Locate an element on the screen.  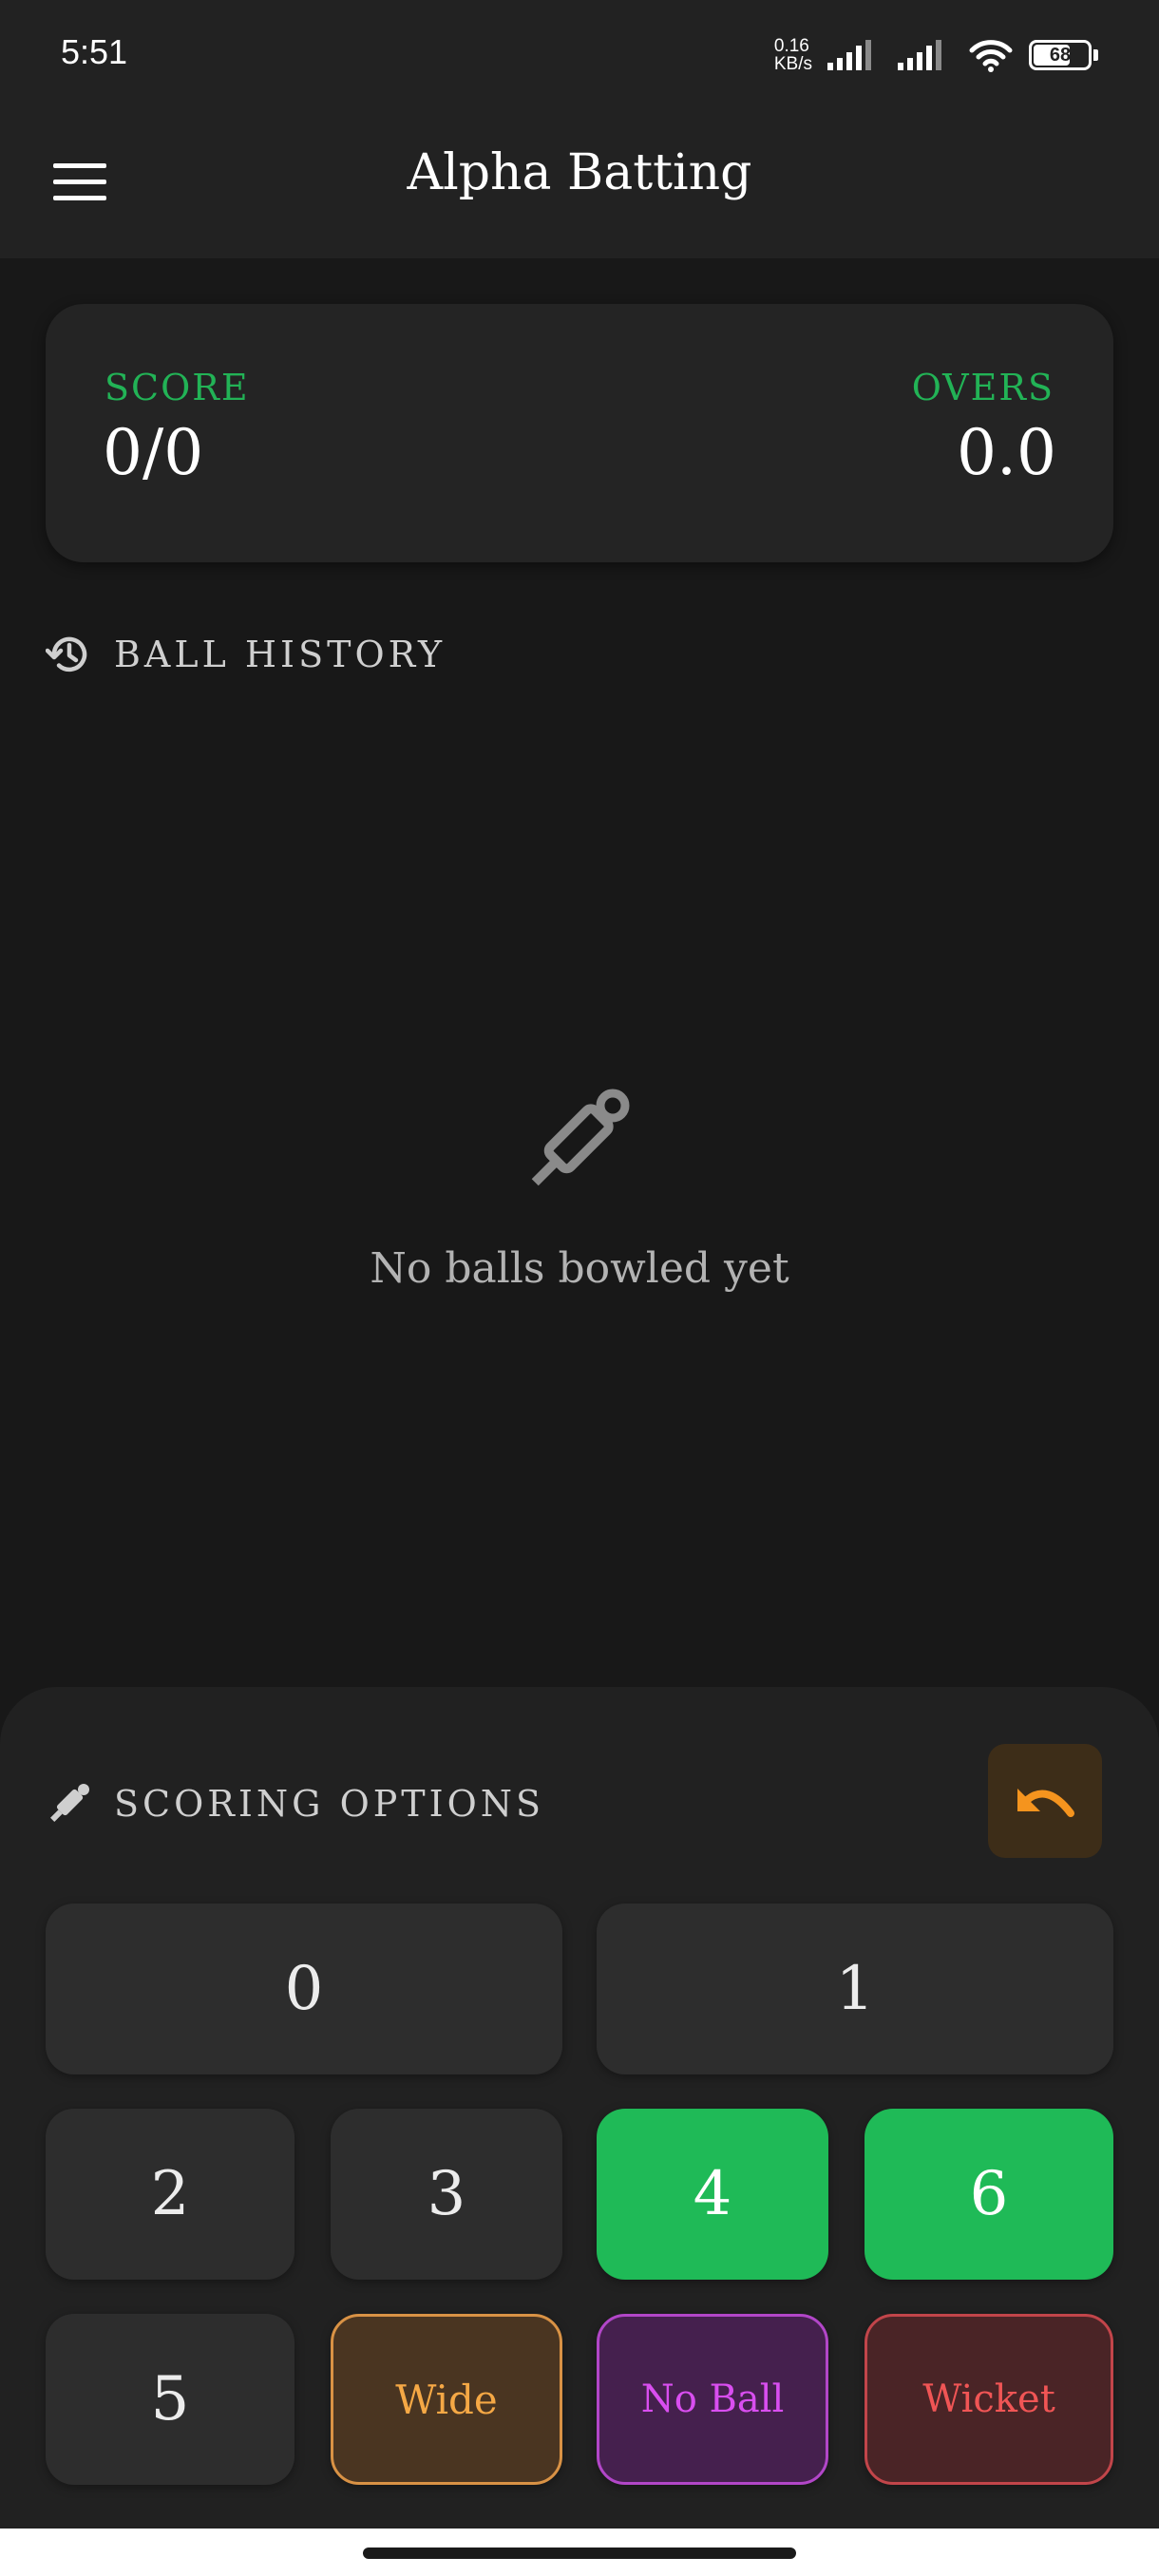
wicket-button: Wicket is located at coordinates (988, 2399).